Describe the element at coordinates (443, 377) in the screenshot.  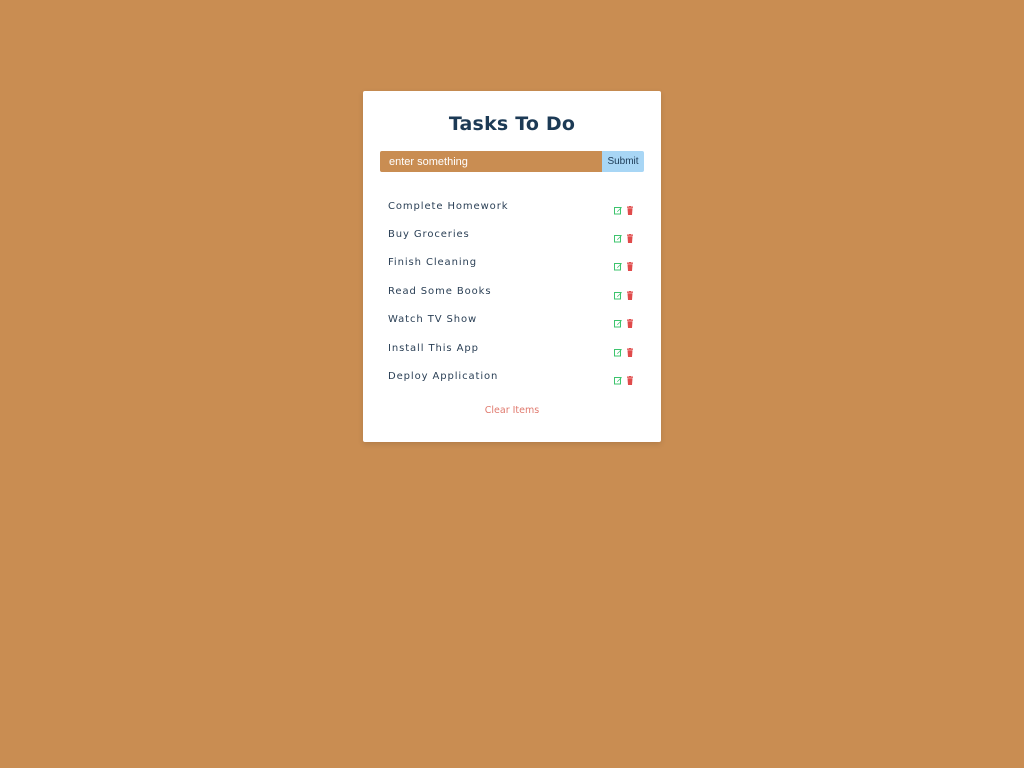
I see `task-label: Deploy Application` at that location.